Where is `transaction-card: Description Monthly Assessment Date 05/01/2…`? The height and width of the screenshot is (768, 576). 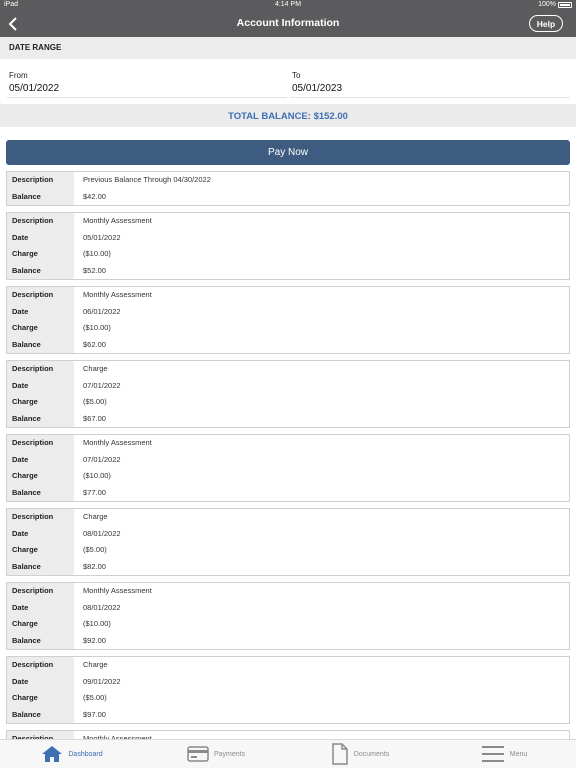 transaction-card: Description Monthly Assessment Date 05/01/2… is located at coordinates (288, 246).